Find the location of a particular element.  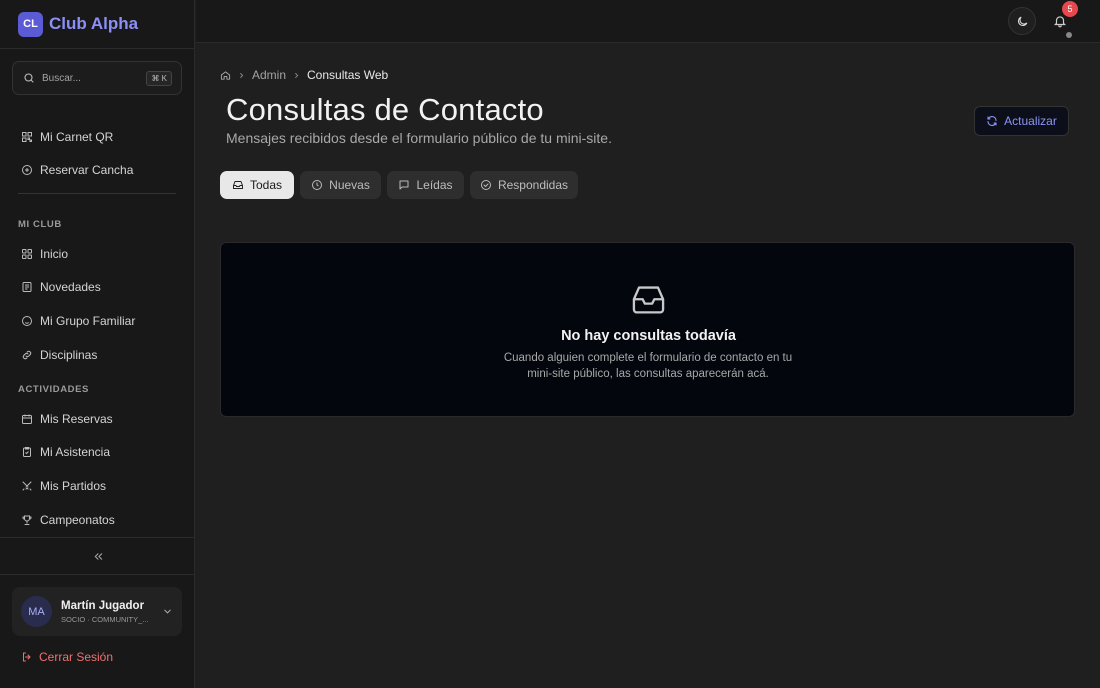

newspaper-icon is located at coordinates (27, 287).